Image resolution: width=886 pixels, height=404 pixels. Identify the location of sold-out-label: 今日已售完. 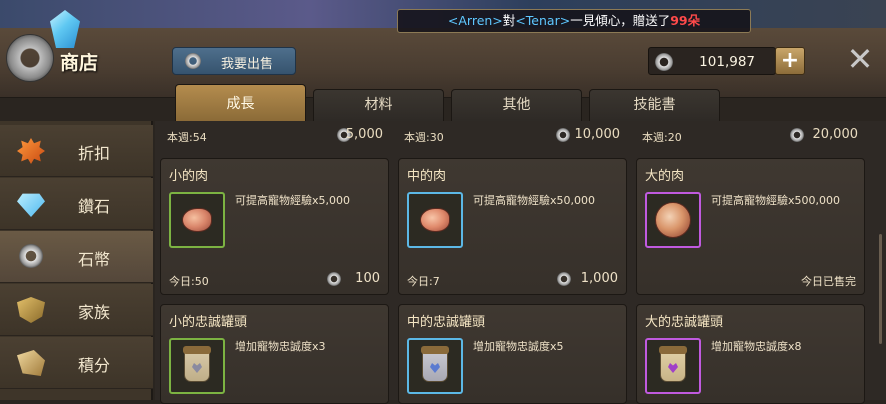
(828, 281).